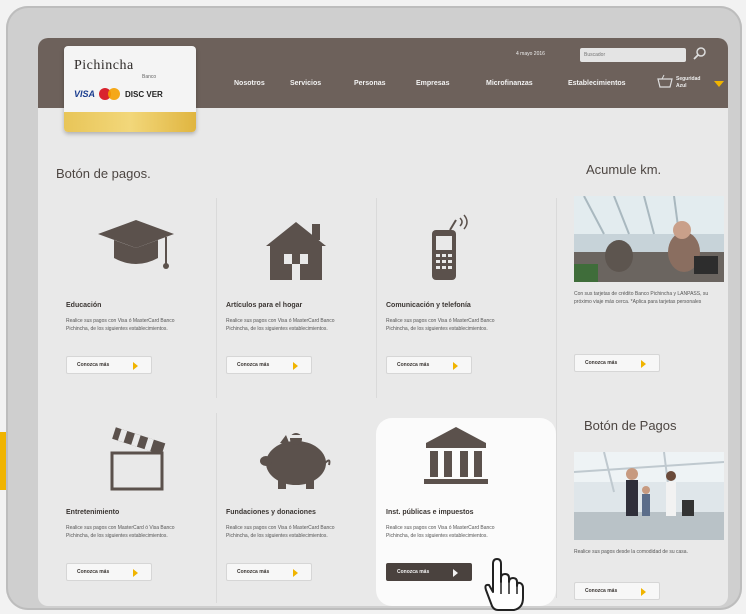 The width and height of the screenshot is (746, 614). Describe the element at coordinates (305, 83) in the screenshot. I see `nav-item-servicios: Servicios` at that location.